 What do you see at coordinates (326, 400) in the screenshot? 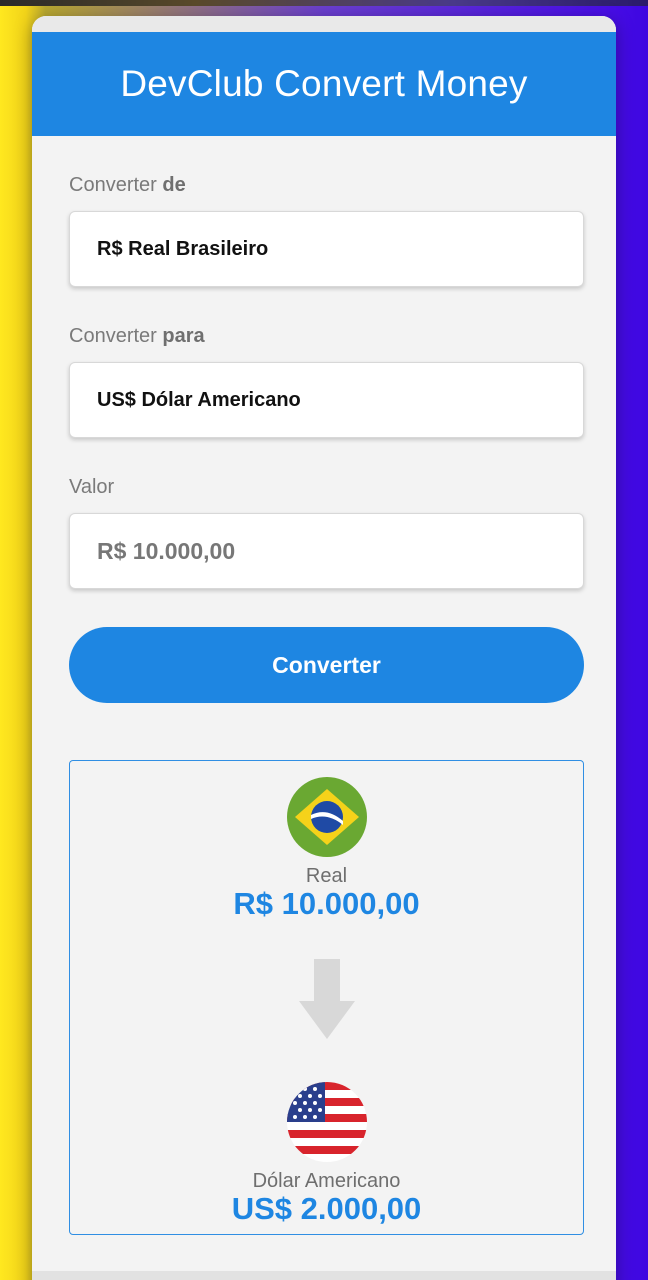
I see `to-currency-select: US$ Dólar Americano` at bounding box center [326, 400].